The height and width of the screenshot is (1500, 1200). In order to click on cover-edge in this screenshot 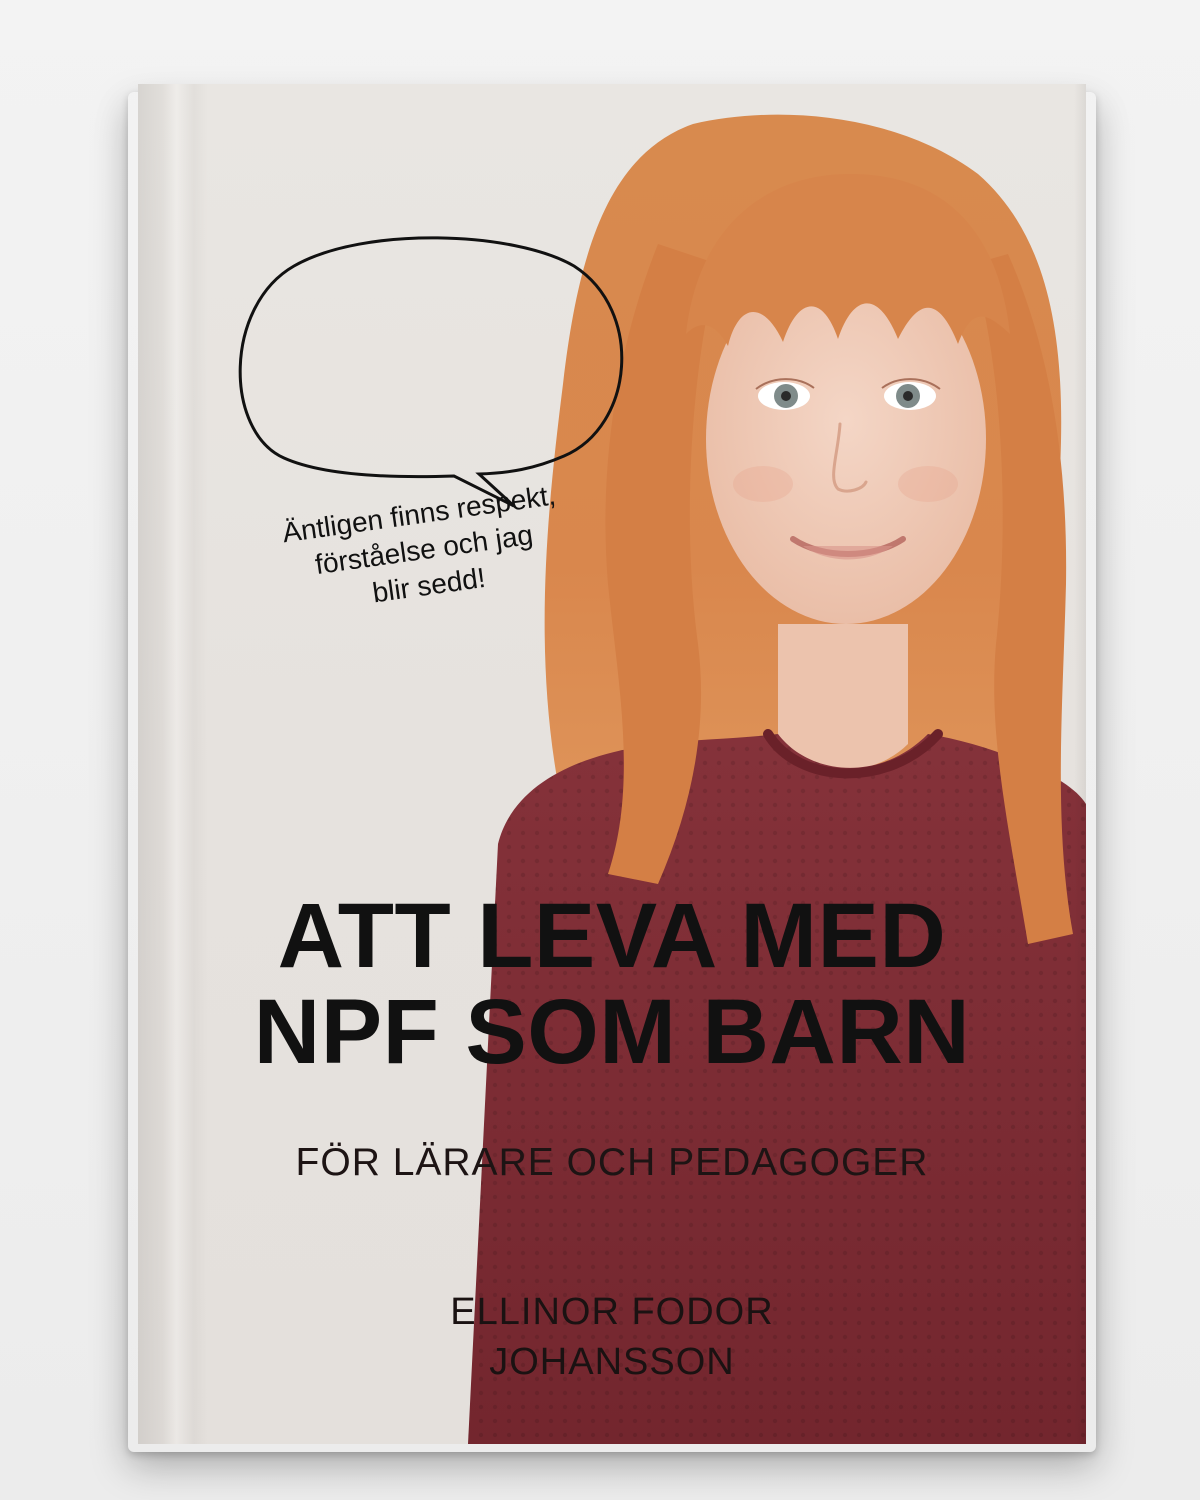, I will do `click(1080, 764)`.